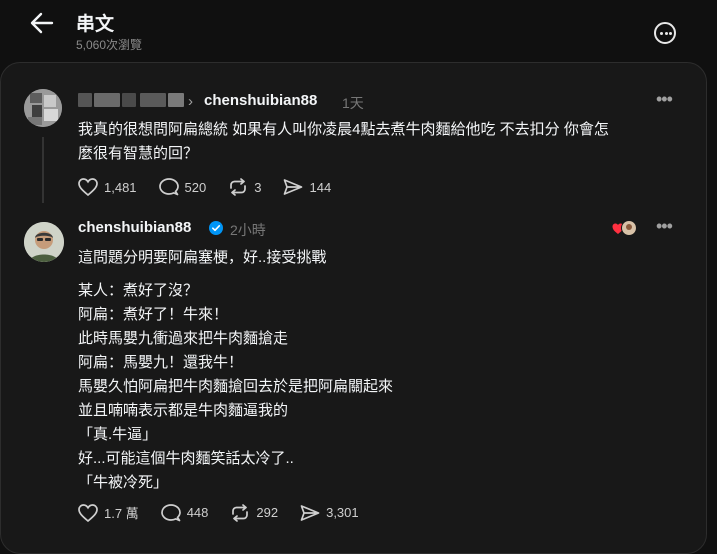 Image resolution: width=717 pixels, height=554 pixels. What do you see at coordinates (43, 170) in the screenshot?
I see `thread-line` at bounding box center [43, 170].